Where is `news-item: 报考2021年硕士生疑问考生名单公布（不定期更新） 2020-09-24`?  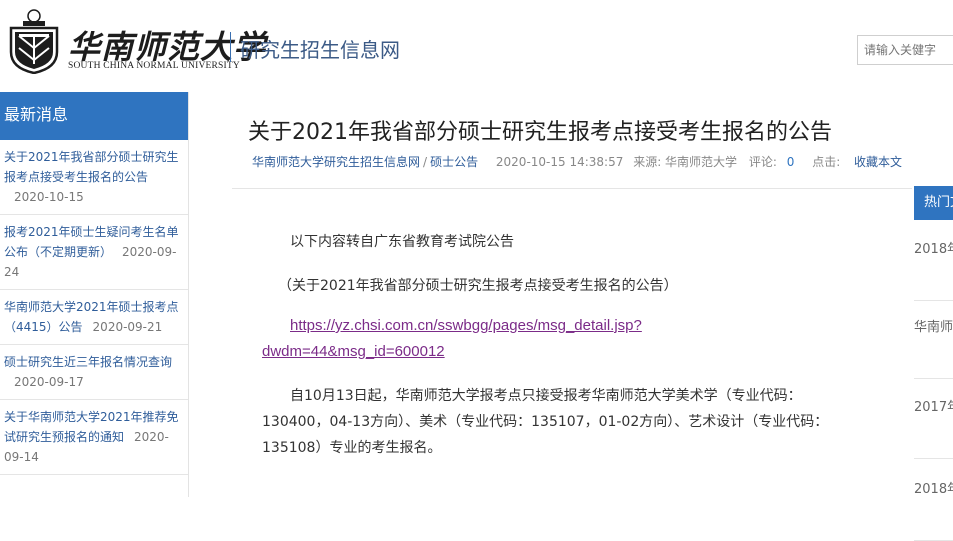
news-item: 报考2021年硕士生疑问考生名单公布（不定期更新） 2020-09-24 is located at coordinates (94, 252).